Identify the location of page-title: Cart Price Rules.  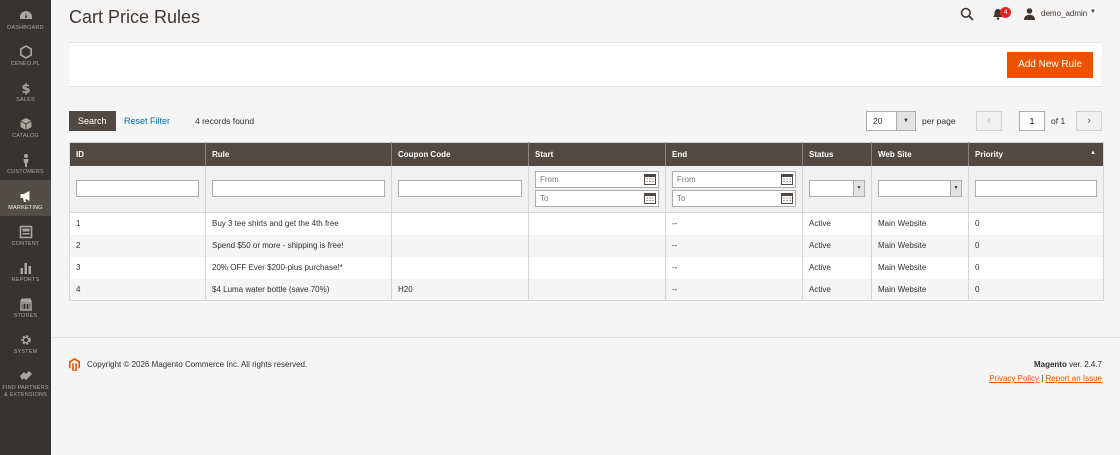
(135, 17).